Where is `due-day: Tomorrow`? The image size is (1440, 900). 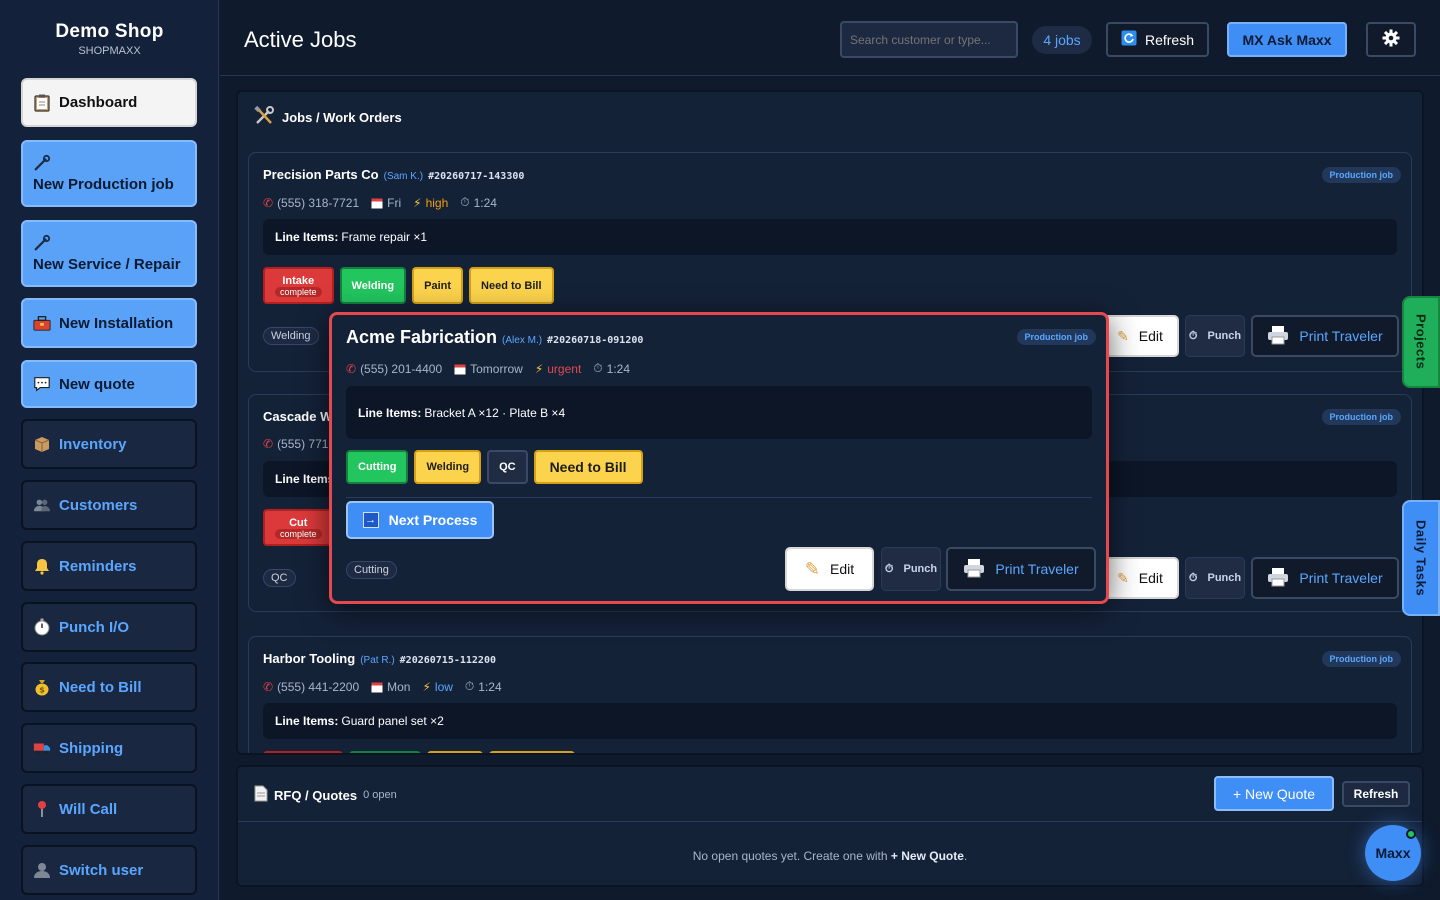
due-day: Tomorrow is located at coordinates (496, 368).